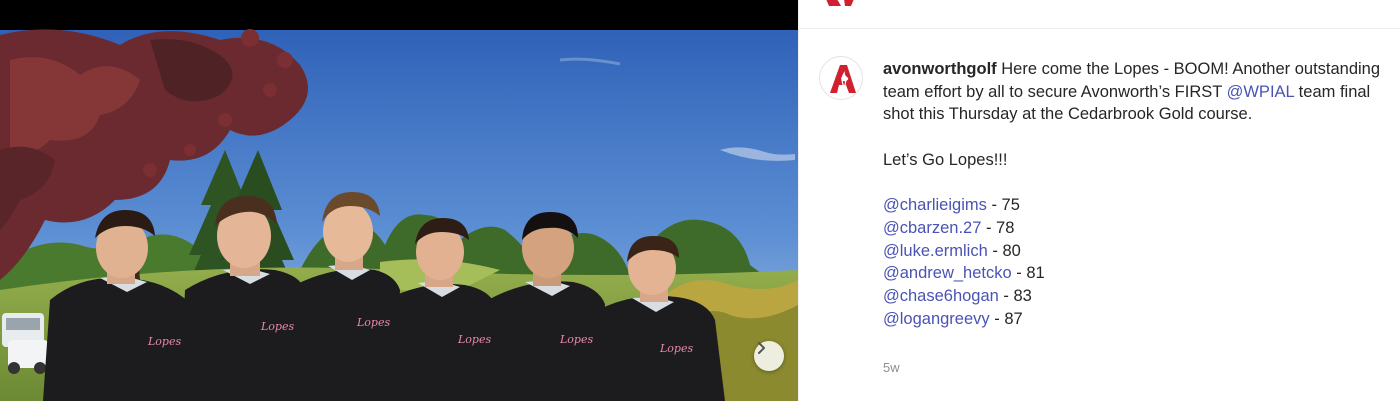  I want to click on score-value: - 87, so click(1006, 318).